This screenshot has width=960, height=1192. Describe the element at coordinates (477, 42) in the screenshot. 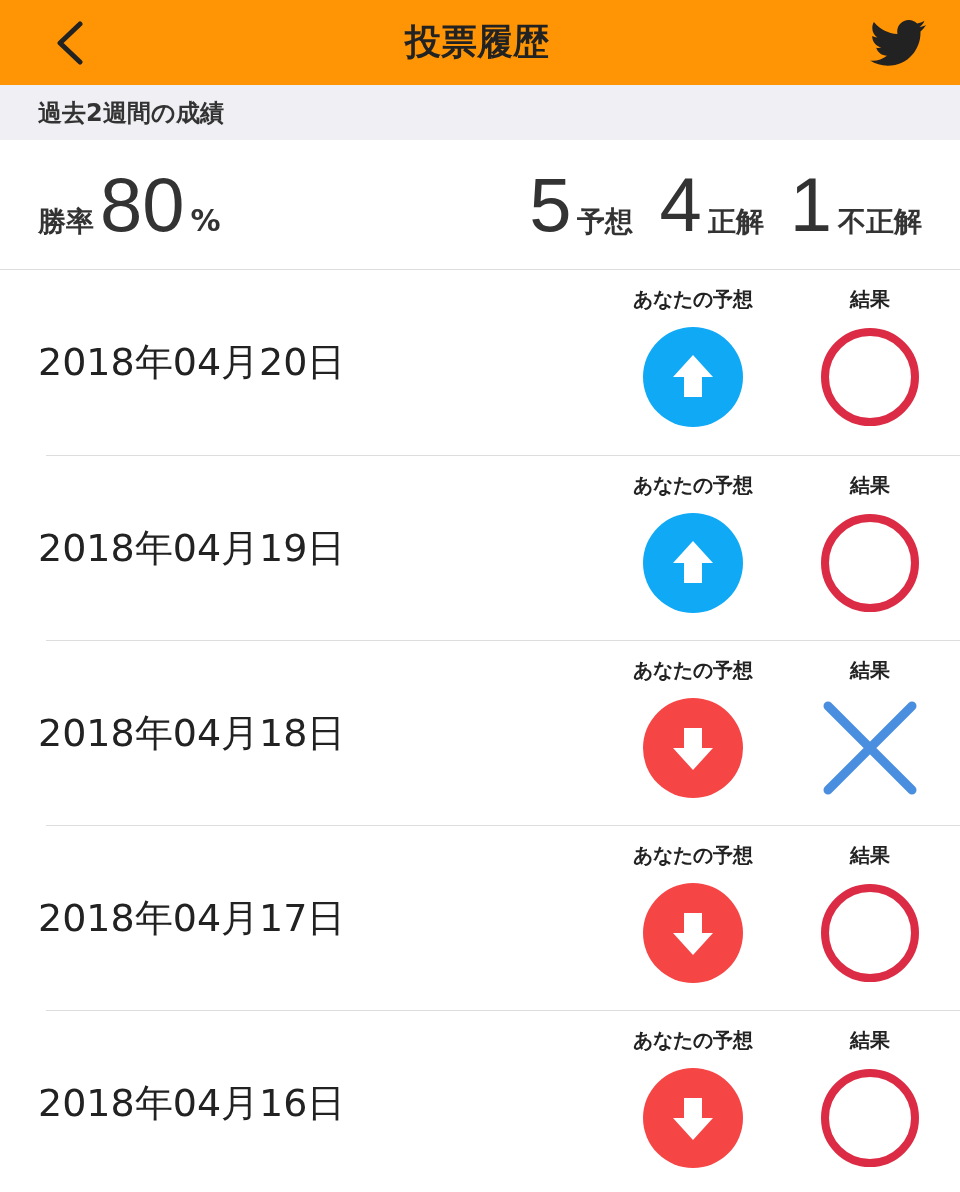

I see `page-title: 投票履歴` at that location.